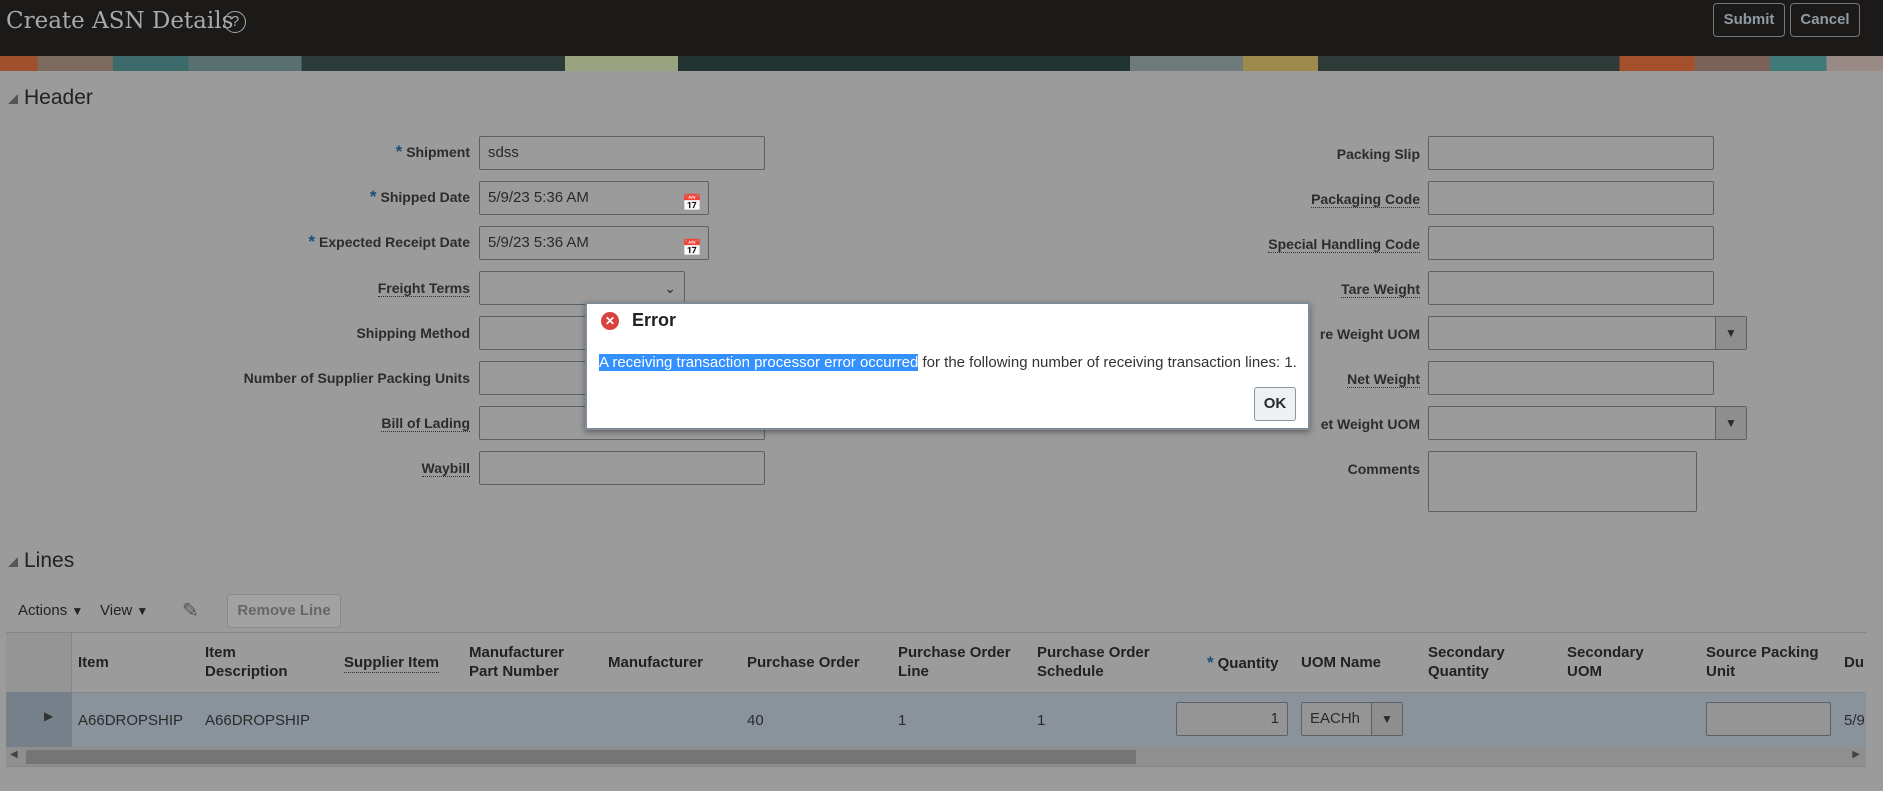 The image size is (1883, 791). What do you see at coordinates (1768, 719) in the screenshot?
I see `source-packing-unit-input` at bounding box center [1768, 719].